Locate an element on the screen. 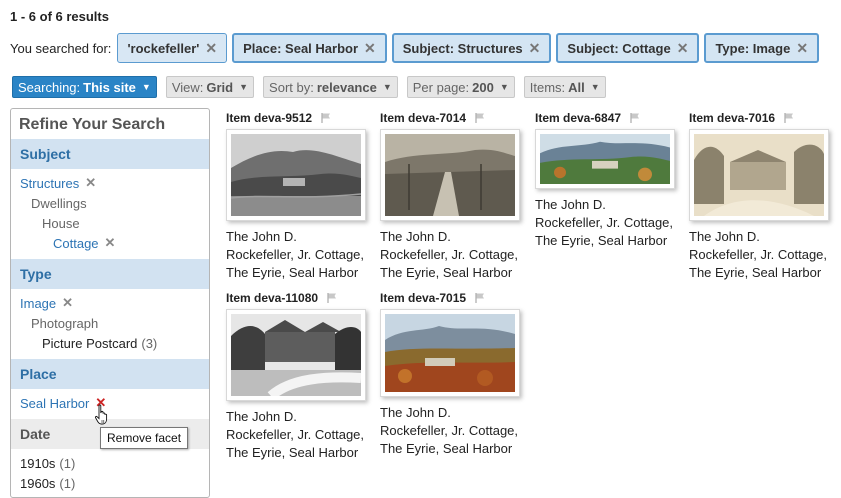 This screenshot has height=498, width=841. facet-item-house: House is located at coordinates (110, 223).